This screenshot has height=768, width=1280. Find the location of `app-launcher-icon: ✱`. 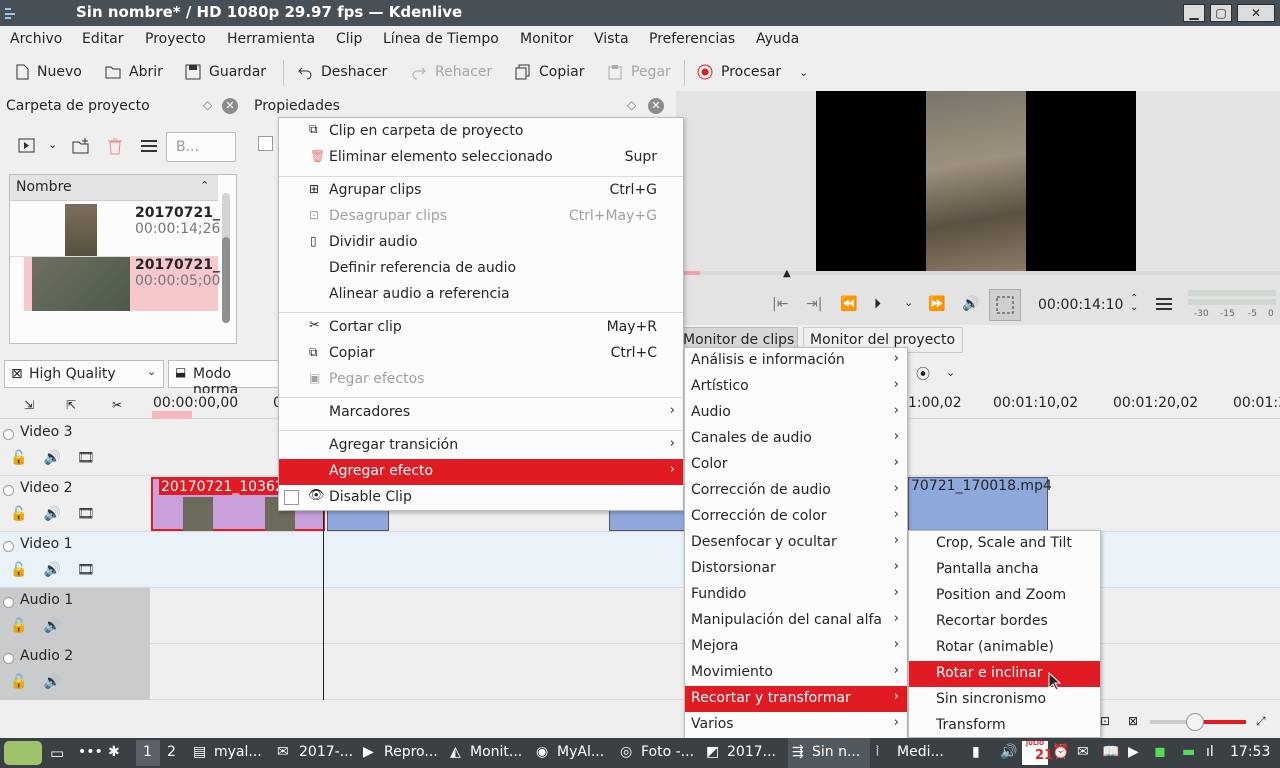

app-launcher-icon: ✱ is located at coordinates (114, 752).